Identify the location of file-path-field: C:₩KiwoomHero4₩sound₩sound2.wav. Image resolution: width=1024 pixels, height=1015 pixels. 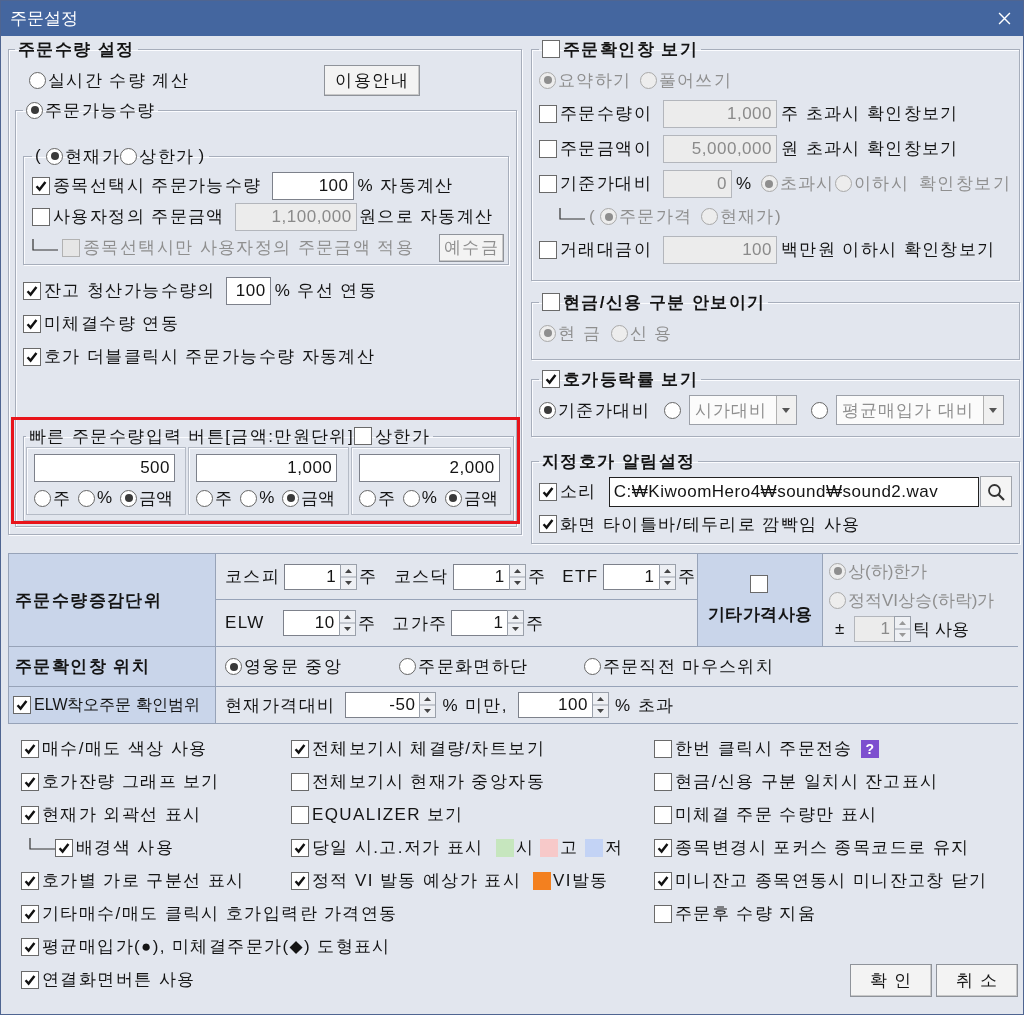
(793, 491).